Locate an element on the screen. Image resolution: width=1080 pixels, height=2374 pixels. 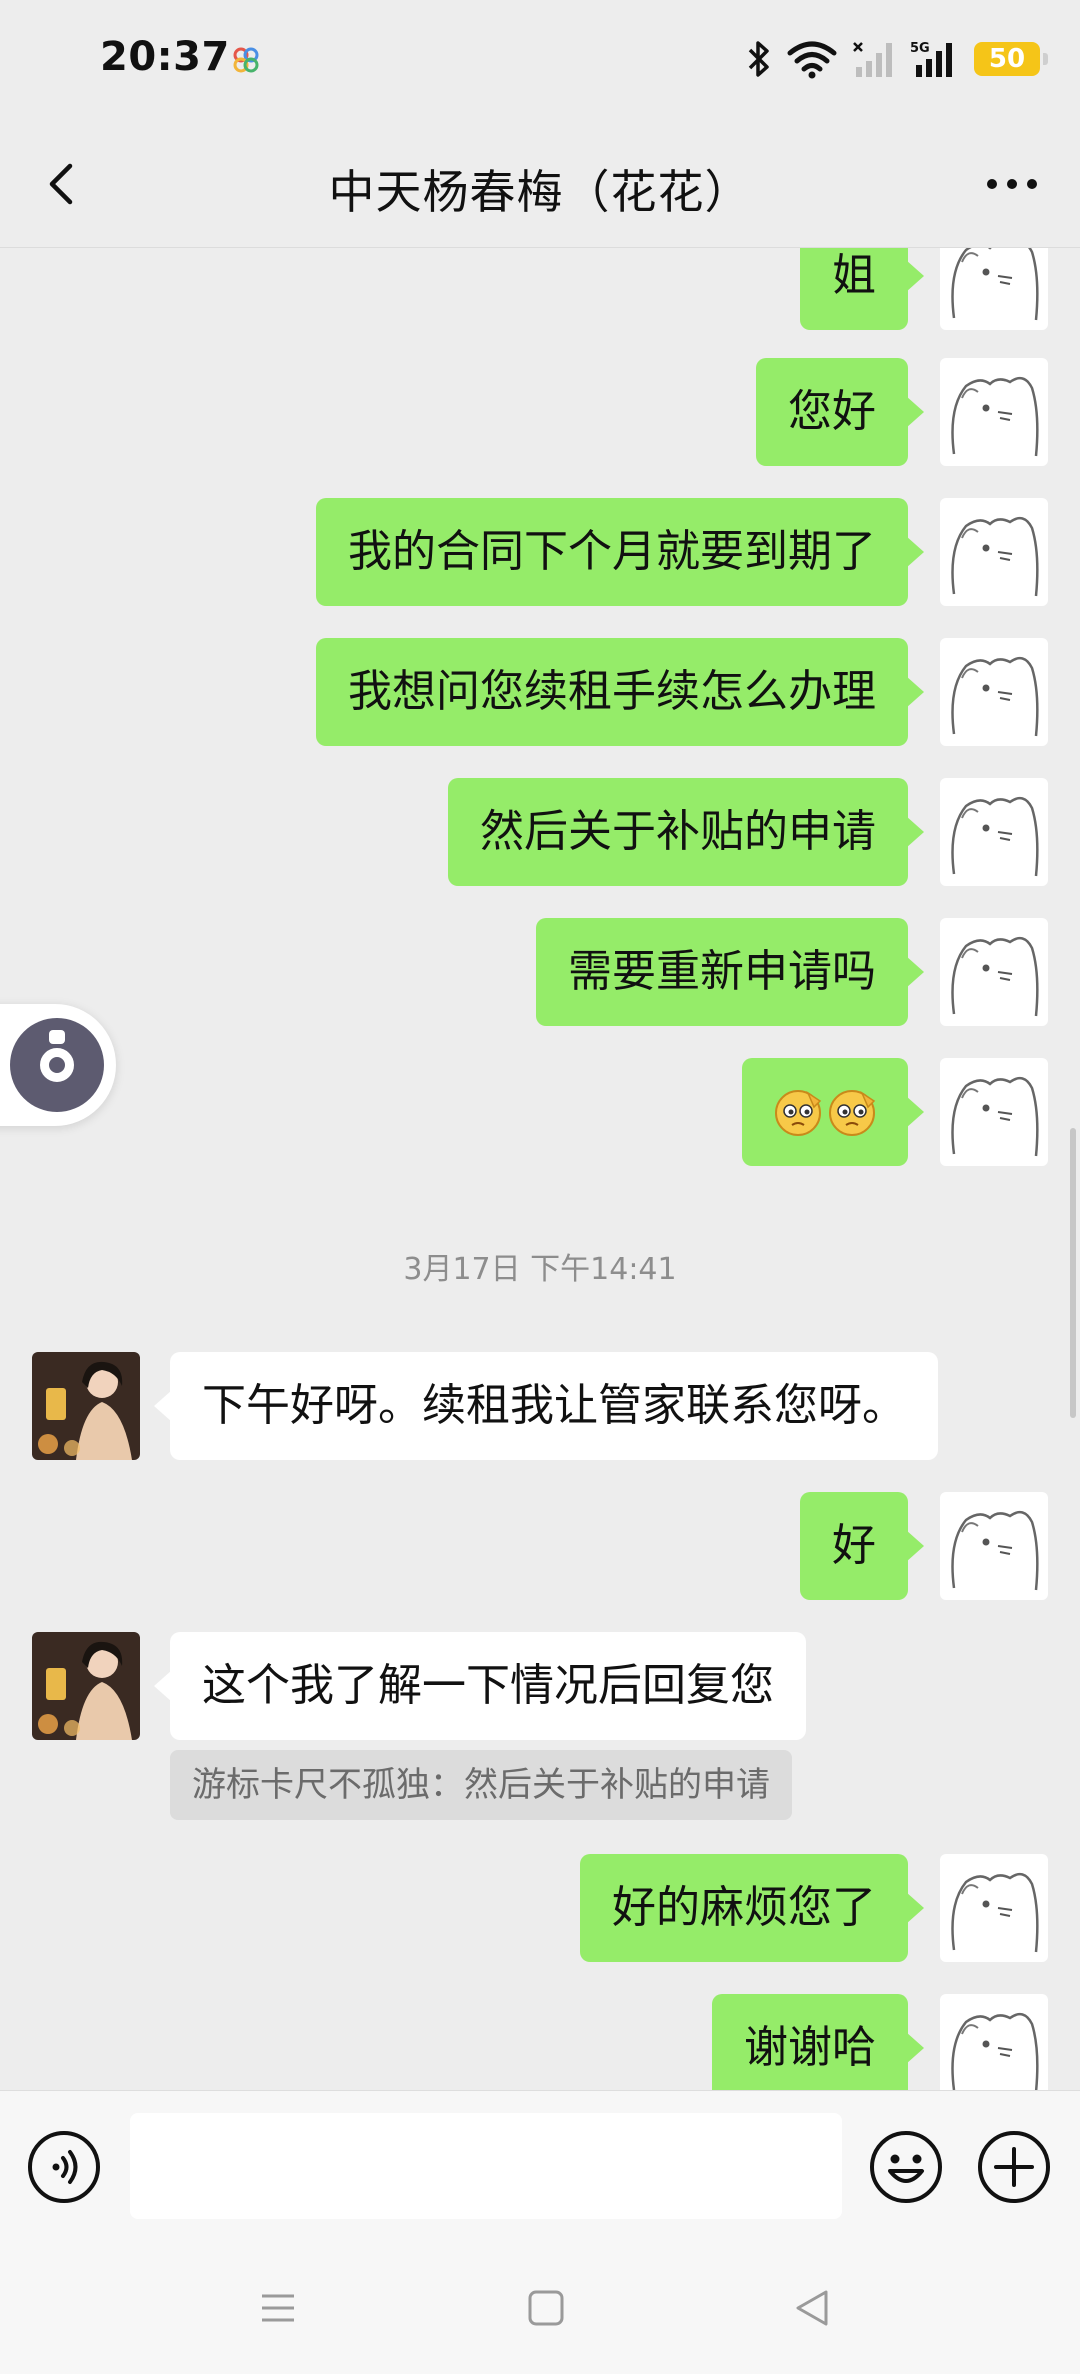
chat-header: 中天杨春梅（花花） is located at coordinates (540, 184).